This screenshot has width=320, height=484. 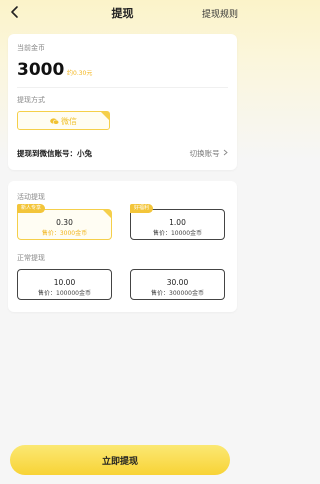 What do you see at coordinates (31, 208) in the screenshot?
I see `option-tag: 新人专享` at bounding box center [31, 208].